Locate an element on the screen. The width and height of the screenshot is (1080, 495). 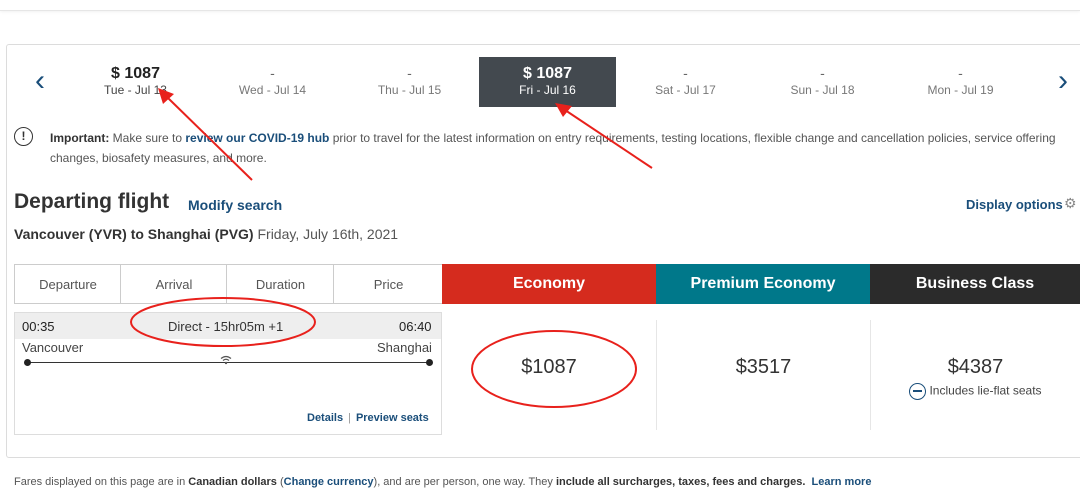
annotation-arrowhead is located at coordinates (563, 110).